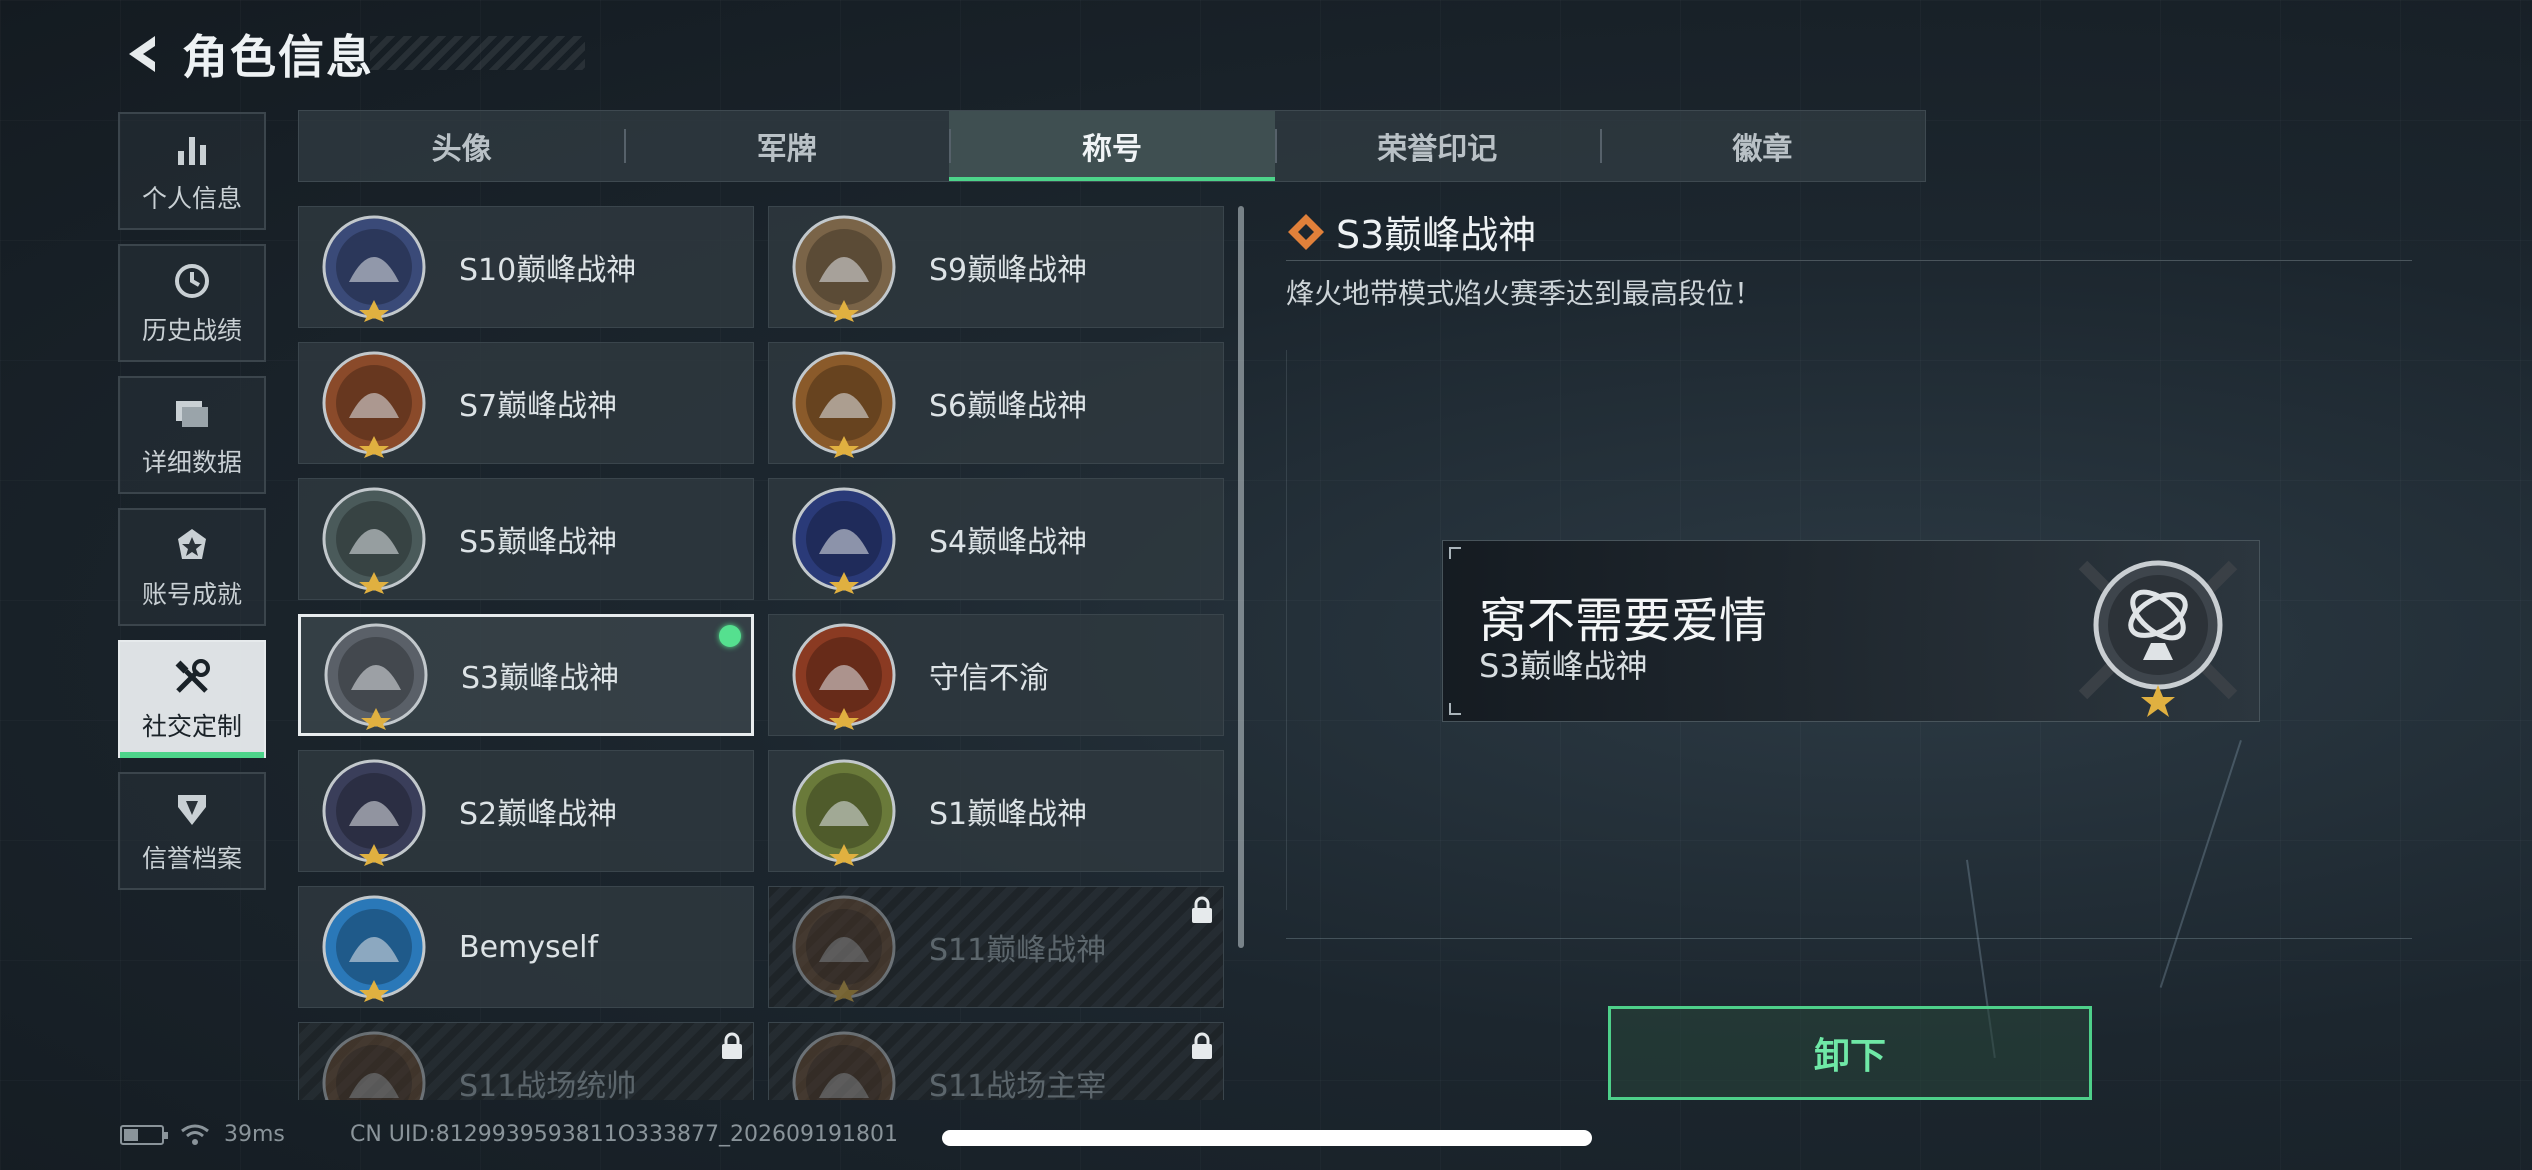 The height and width of the screenshot is (1170, 2532). I want to click on sidebar-item-social-custom: 社交定制, so click(192, 699).